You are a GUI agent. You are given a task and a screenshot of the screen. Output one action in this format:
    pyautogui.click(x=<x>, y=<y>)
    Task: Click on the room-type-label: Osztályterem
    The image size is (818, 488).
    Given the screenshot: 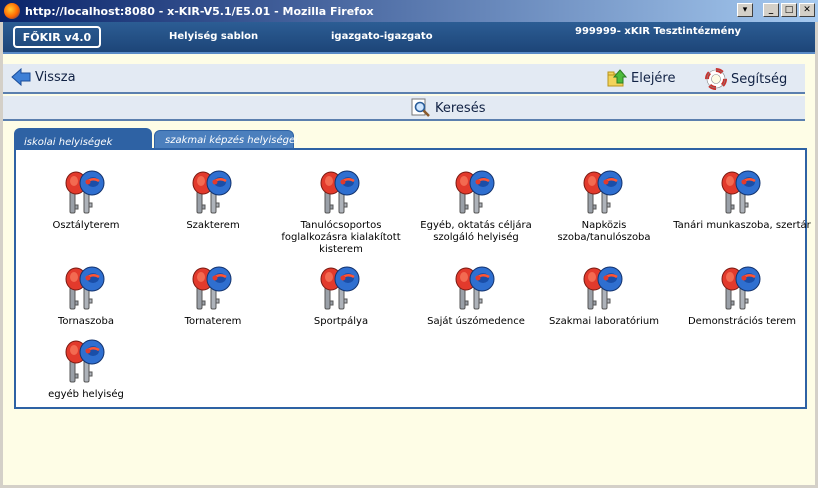 What is the action you would take?
    pyautogui.click(x=86, y=225)
    